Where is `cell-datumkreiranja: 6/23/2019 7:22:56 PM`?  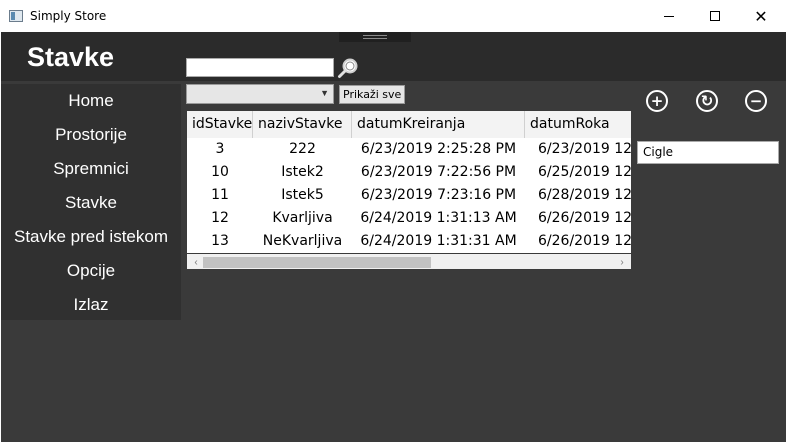 cell-datumkreiranja: 6/23/2019 7:22:56 PM is located at coordinates (438, 172).